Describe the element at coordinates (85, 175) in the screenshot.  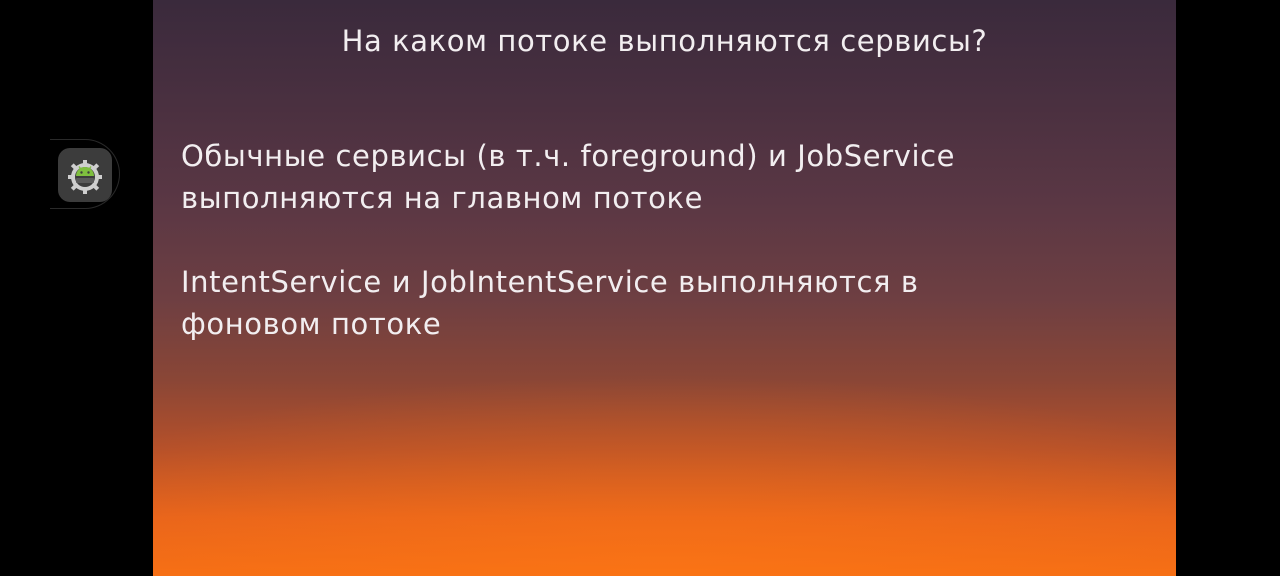
I see `android-gear-icon` at that location.